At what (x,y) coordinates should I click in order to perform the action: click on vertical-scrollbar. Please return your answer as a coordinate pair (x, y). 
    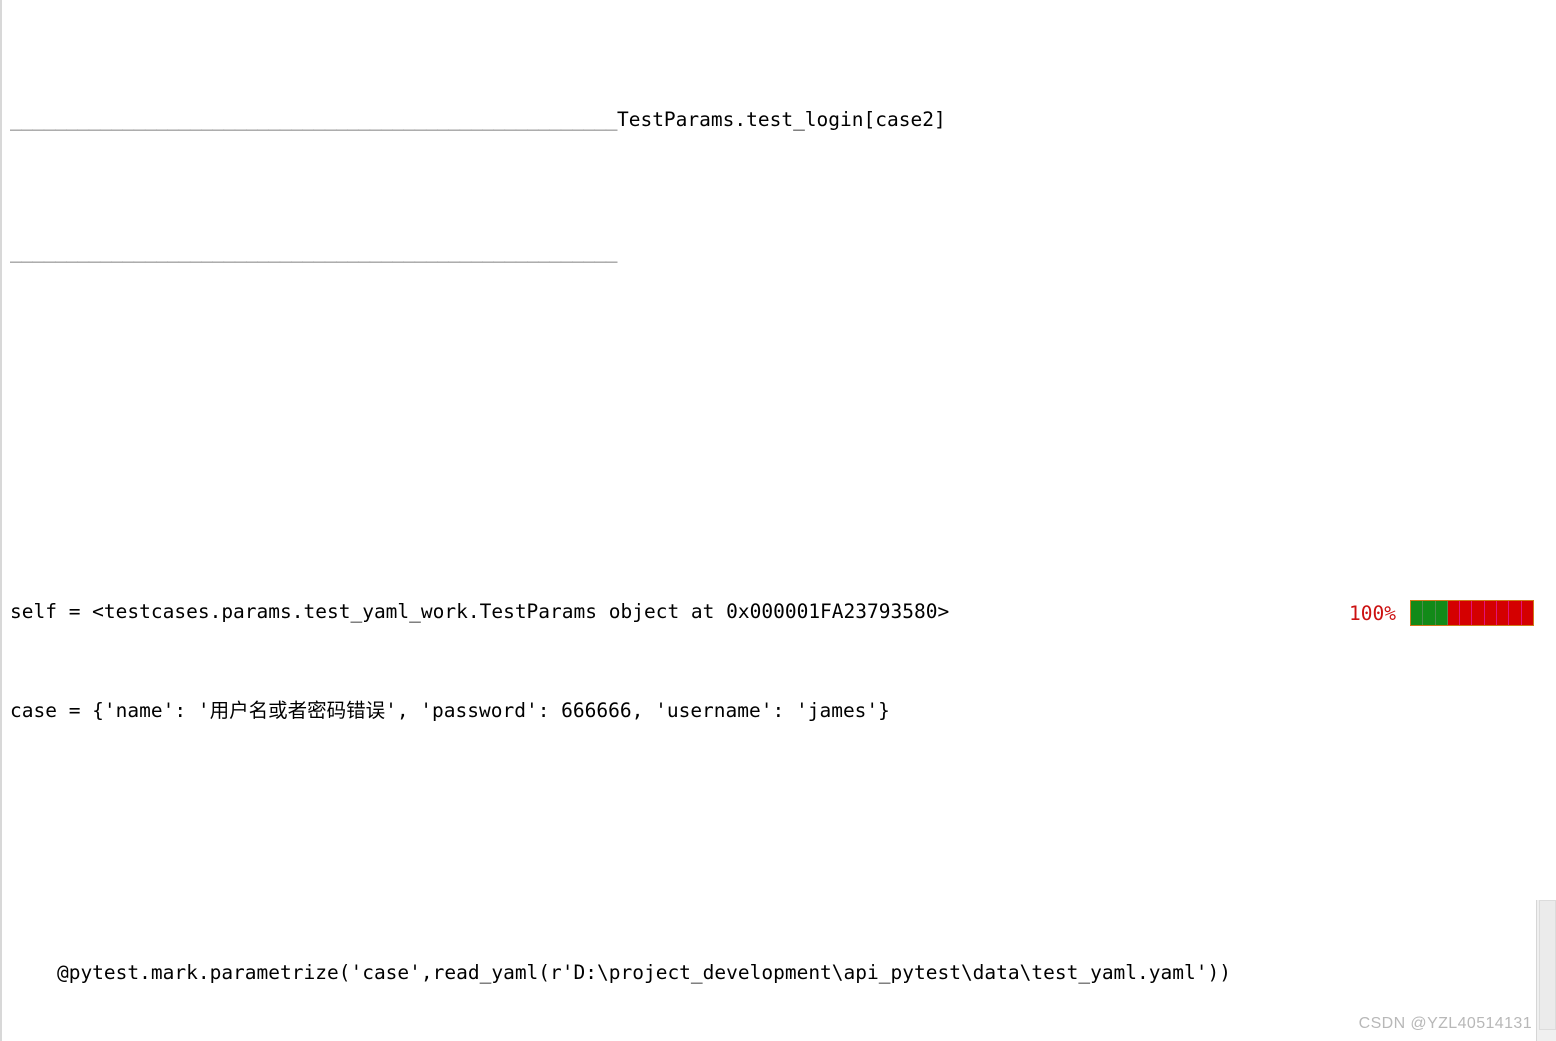
    Looking at the image, I should click on (1546, 970).